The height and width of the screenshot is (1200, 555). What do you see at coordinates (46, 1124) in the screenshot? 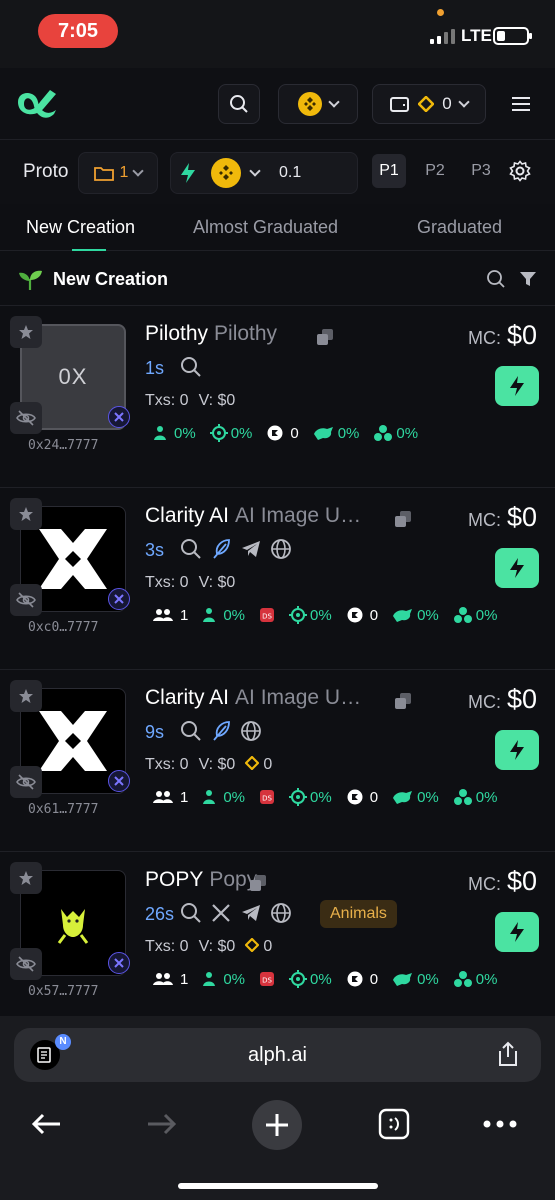
I see `back-button` at bounding box center [46, 1124].